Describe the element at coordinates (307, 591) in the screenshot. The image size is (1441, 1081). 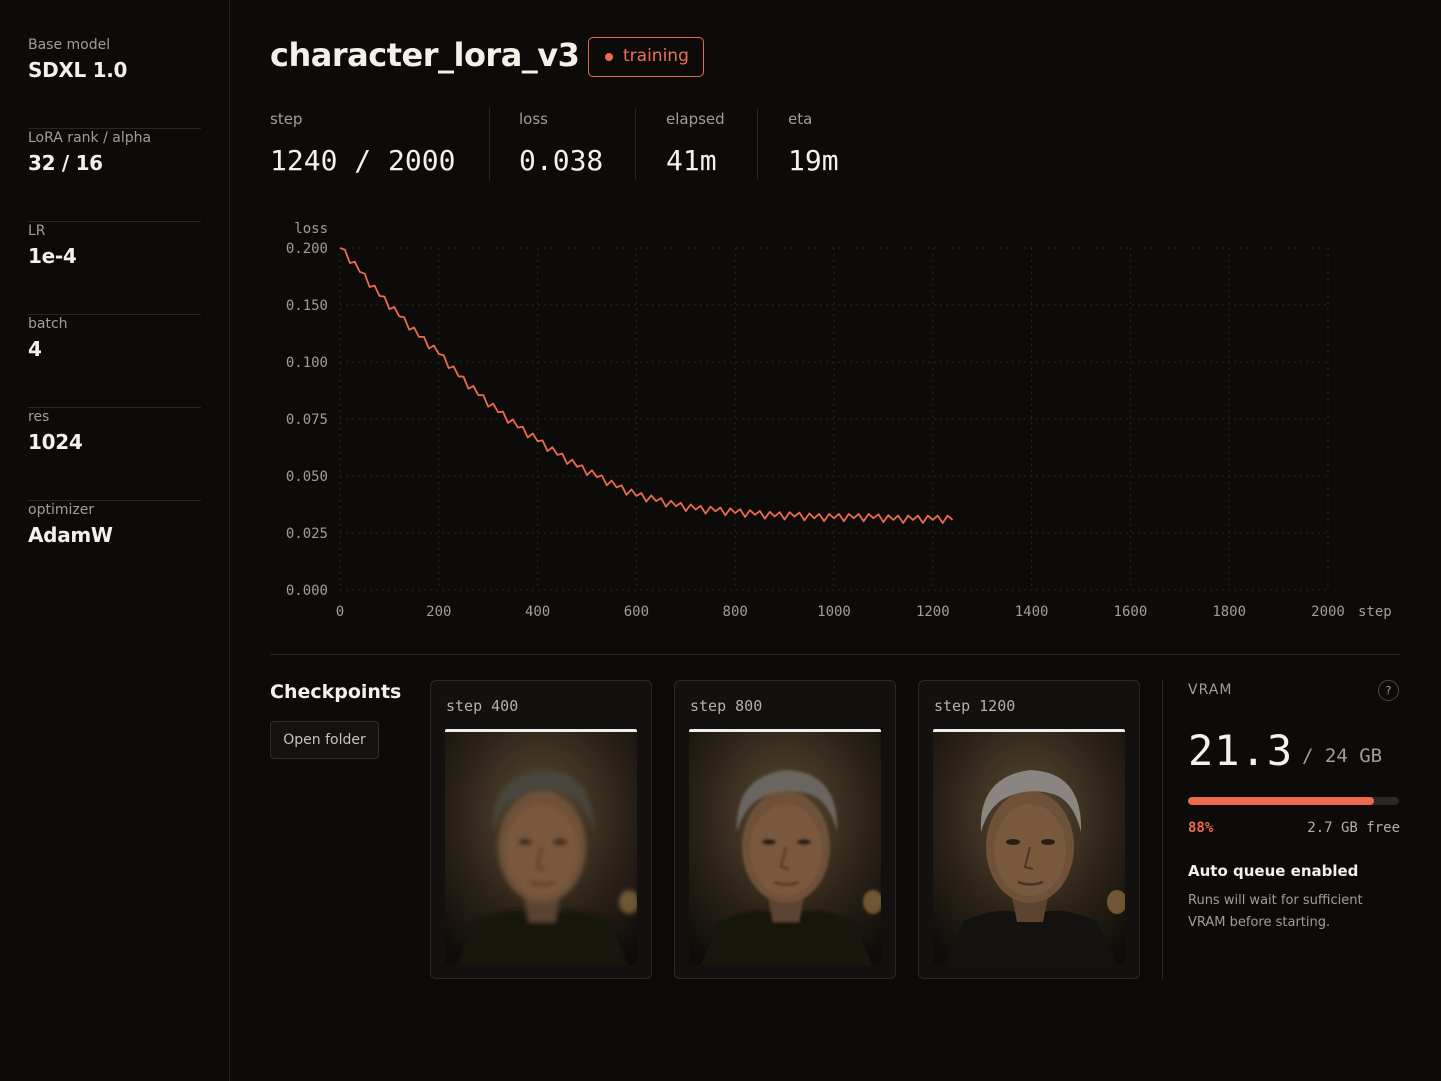
I see `y-tick-label: 0.000` at that location.